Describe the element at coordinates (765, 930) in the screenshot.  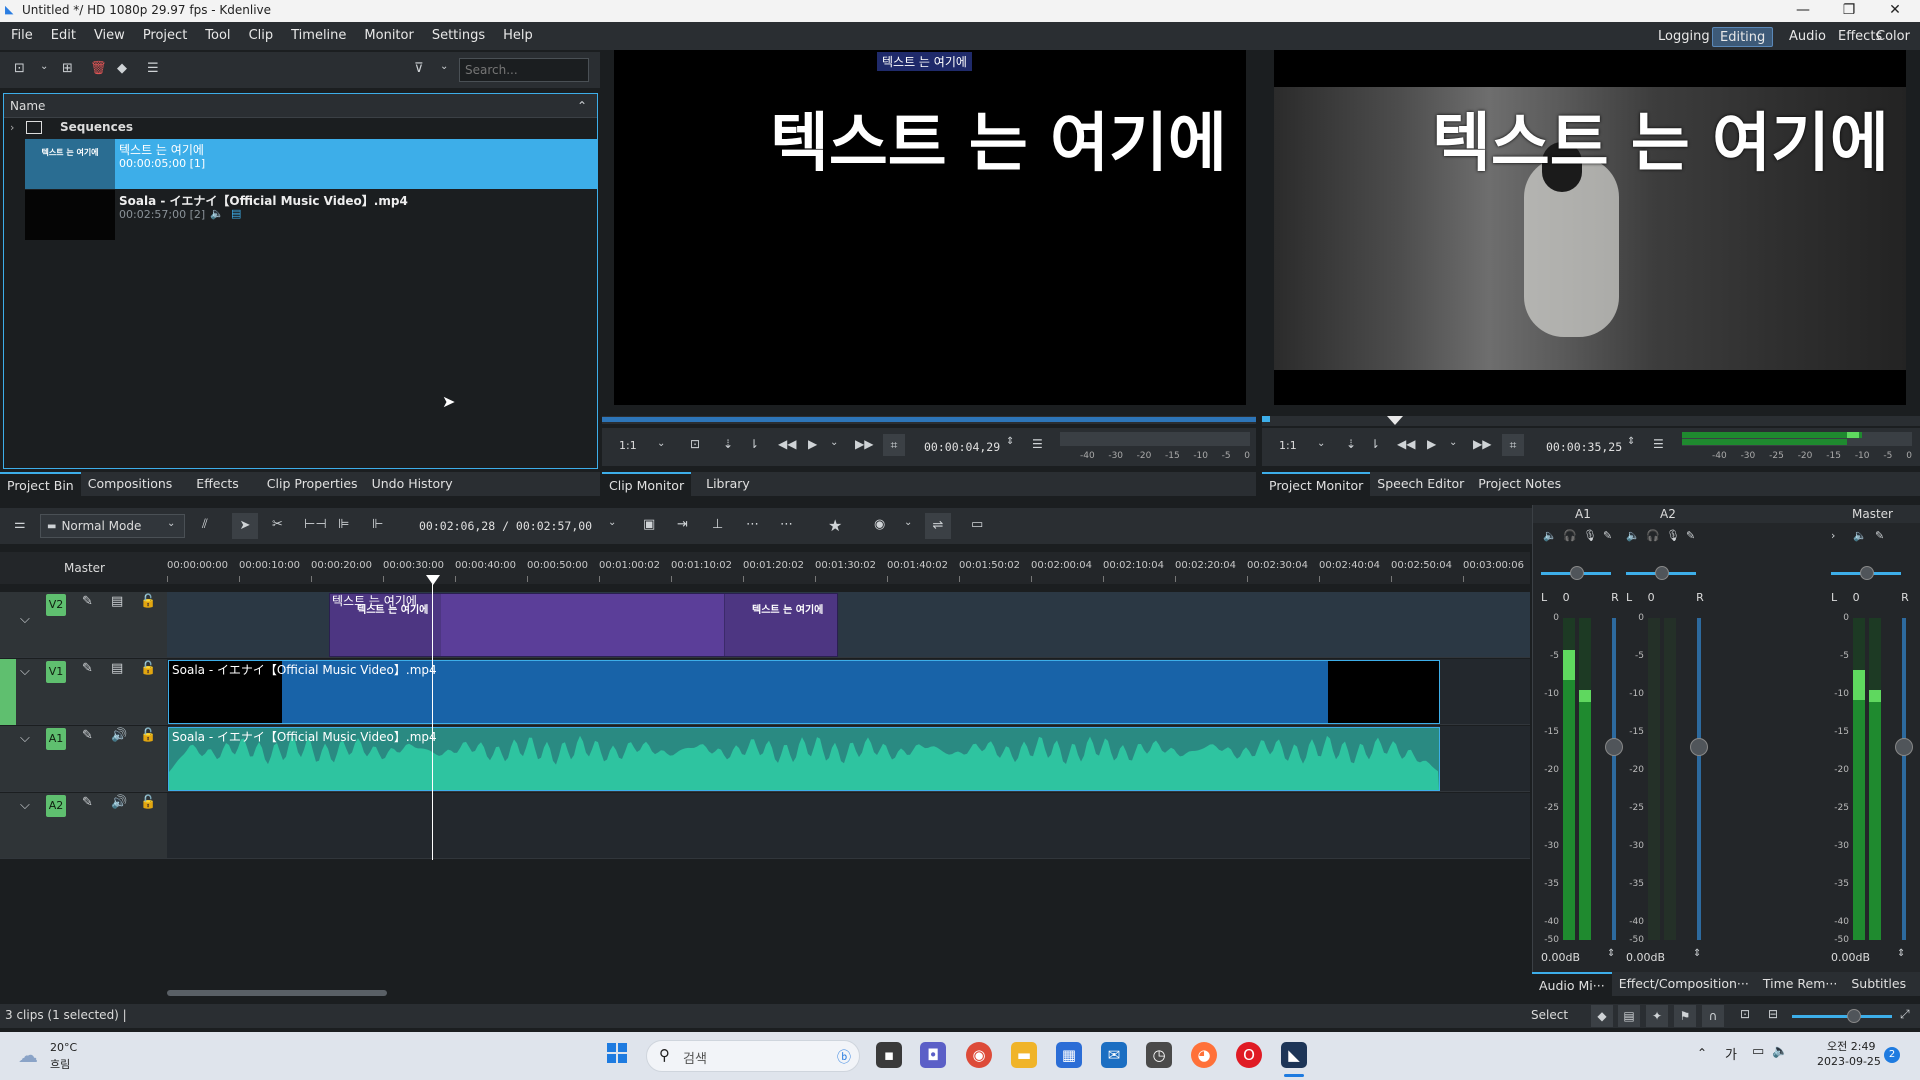
I see `timeline-empty-area` at that location.